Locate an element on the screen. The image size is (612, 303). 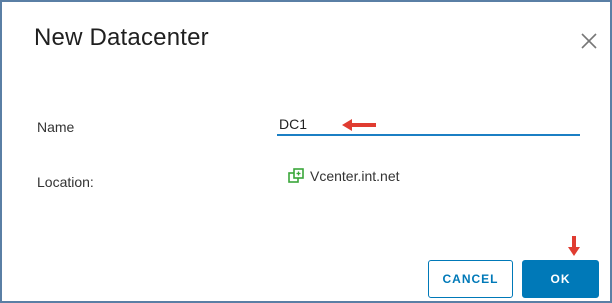
location-label: Location: is located at coordinates (65, 182).